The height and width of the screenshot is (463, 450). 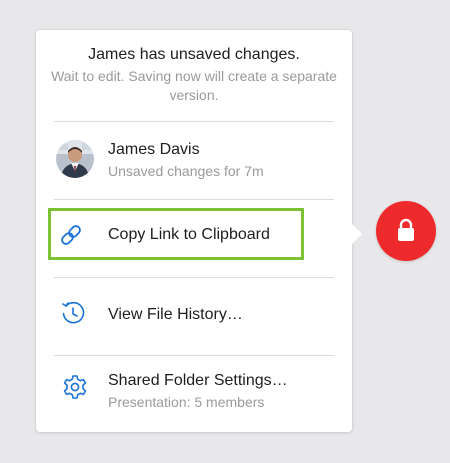 I want to click on avatar, so click(x=75, y=159).